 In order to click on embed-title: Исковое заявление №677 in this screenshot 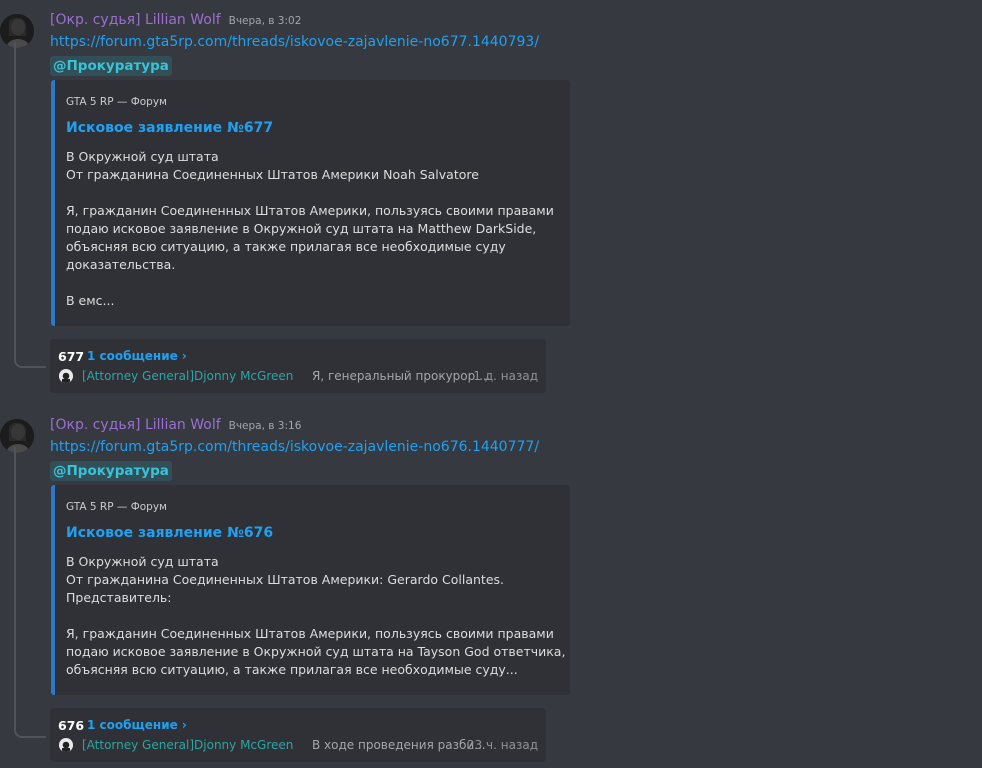, I will do `click(169, 128)`.